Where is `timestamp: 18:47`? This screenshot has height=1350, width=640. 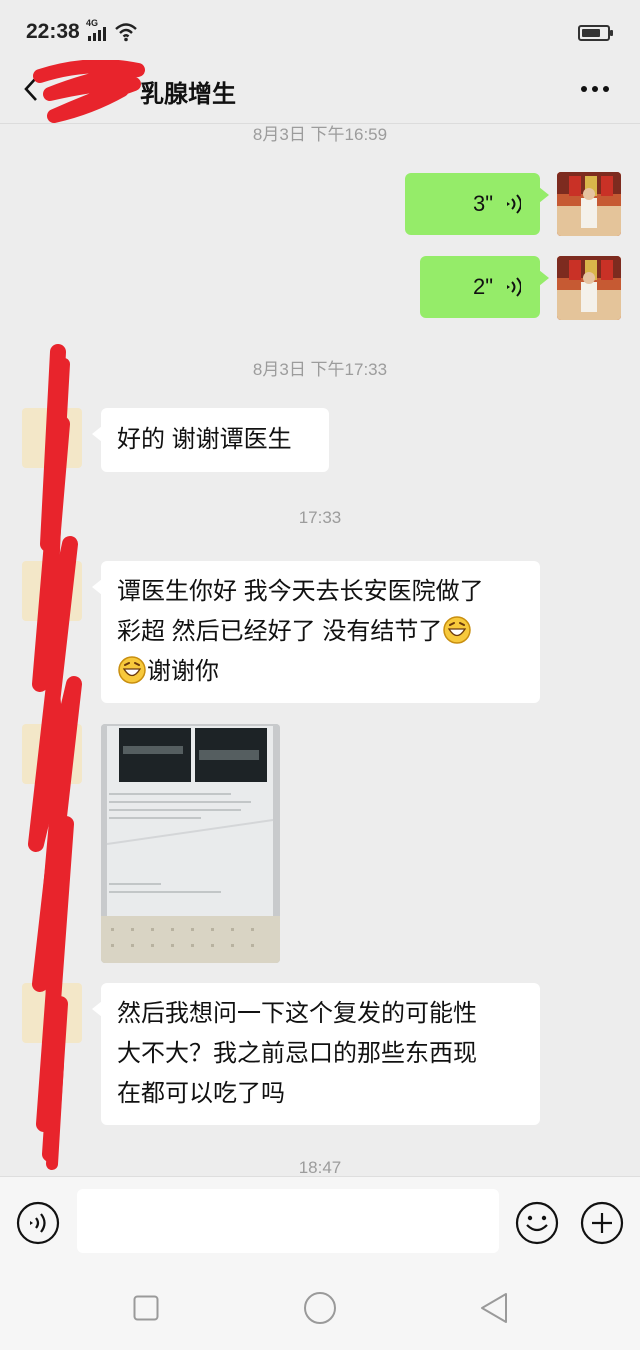
timestamp: 18:47 is located at coordinates (320, 1167).